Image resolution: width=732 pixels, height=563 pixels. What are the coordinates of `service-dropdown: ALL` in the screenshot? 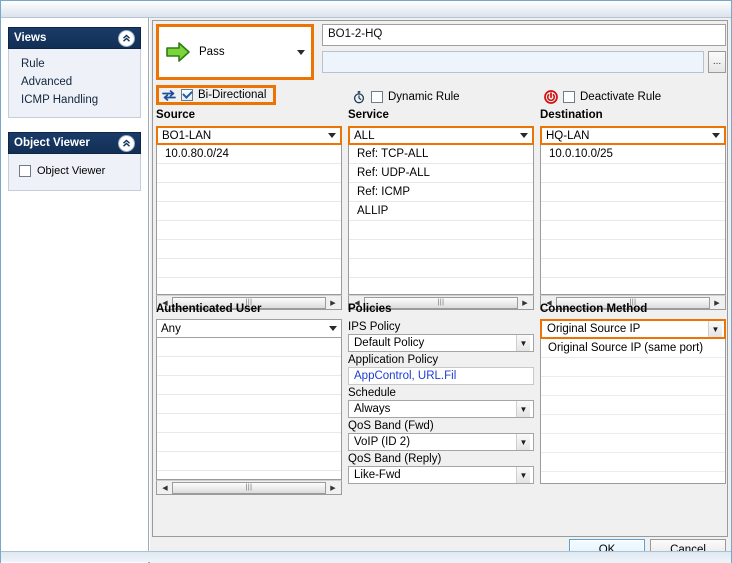 It's located at (441, 135).